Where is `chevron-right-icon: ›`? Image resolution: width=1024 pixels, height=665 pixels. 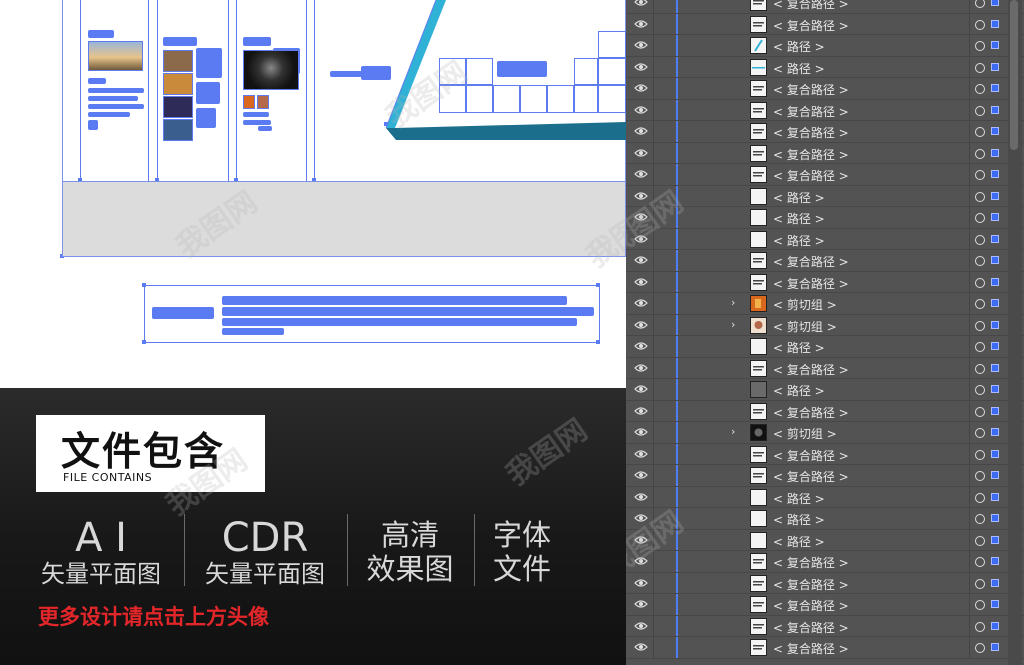 chevron-right-icon: › is located at coordinates (733, 324).